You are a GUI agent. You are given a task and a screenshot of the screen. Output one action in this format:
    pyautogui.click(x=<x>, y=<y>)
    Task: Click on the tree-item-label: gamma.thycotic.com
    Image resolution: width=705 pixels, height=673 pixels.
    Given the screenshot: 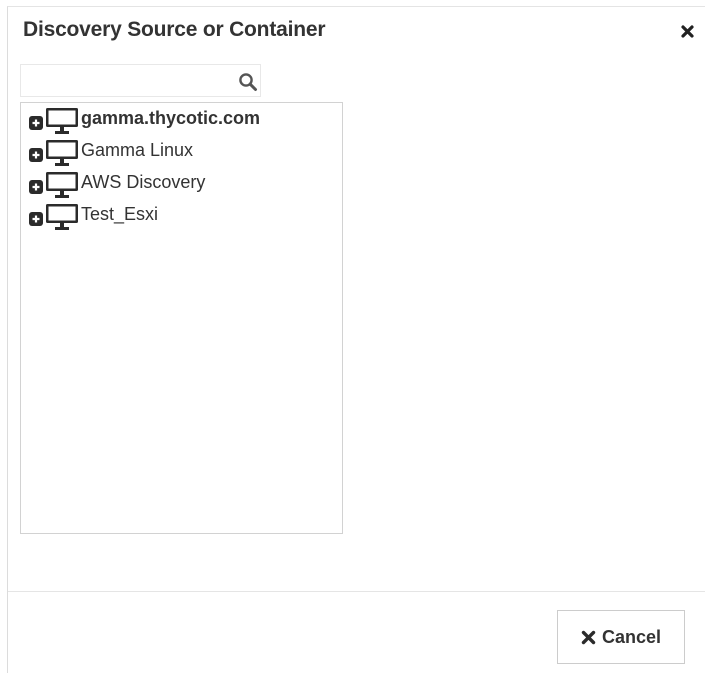 What is the action you would take?
    pyautogui.click(x=171, y=118)
    